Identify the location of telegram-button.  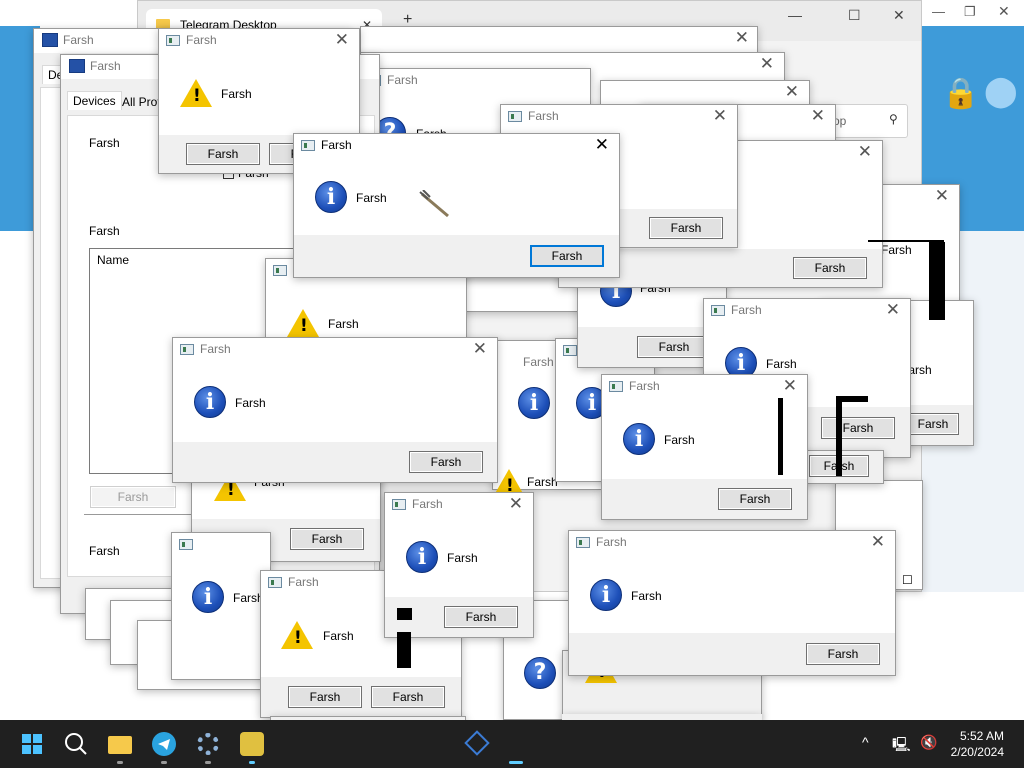
(164, 746).